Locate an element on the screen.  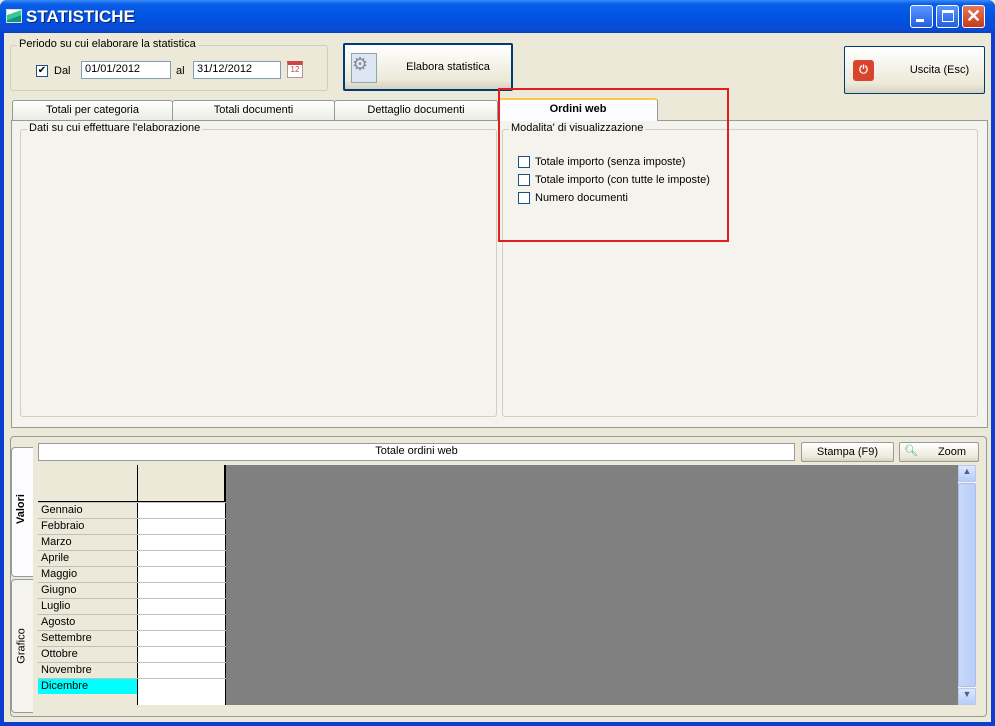
zoom-button: 🔍︎ Zoom is located at coordinates (939, 452).